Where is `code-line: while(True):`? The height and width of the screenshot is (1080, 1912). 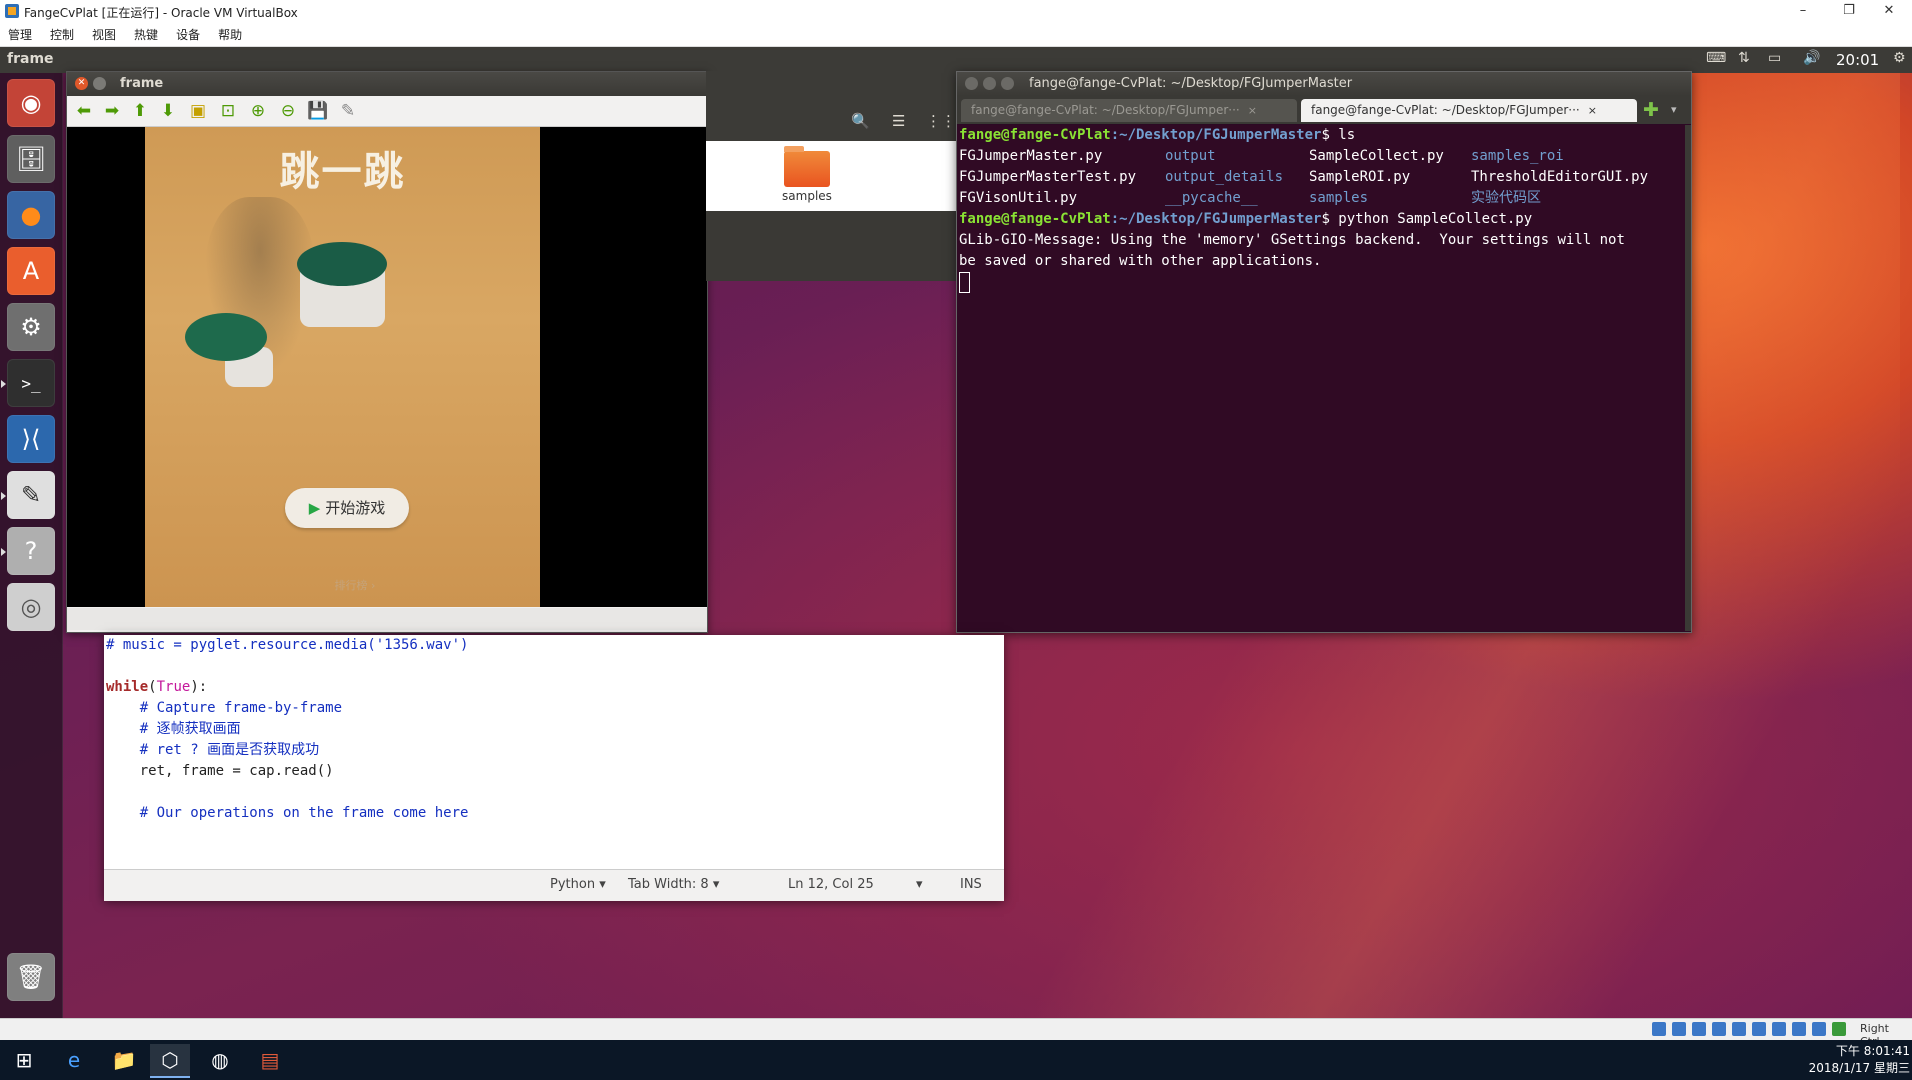 code-line: while(True): is located at coordinates (157, 687).